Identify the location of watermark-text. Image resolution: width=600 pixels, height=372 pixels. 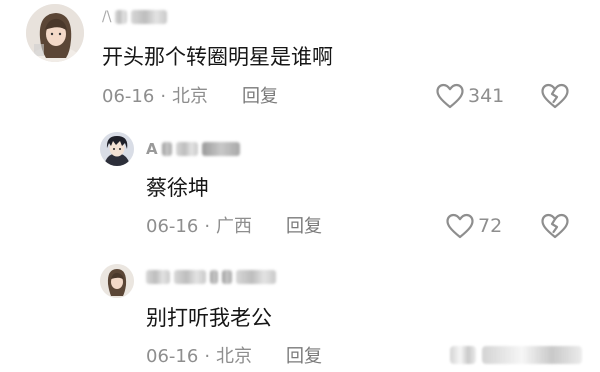
(532, 355).